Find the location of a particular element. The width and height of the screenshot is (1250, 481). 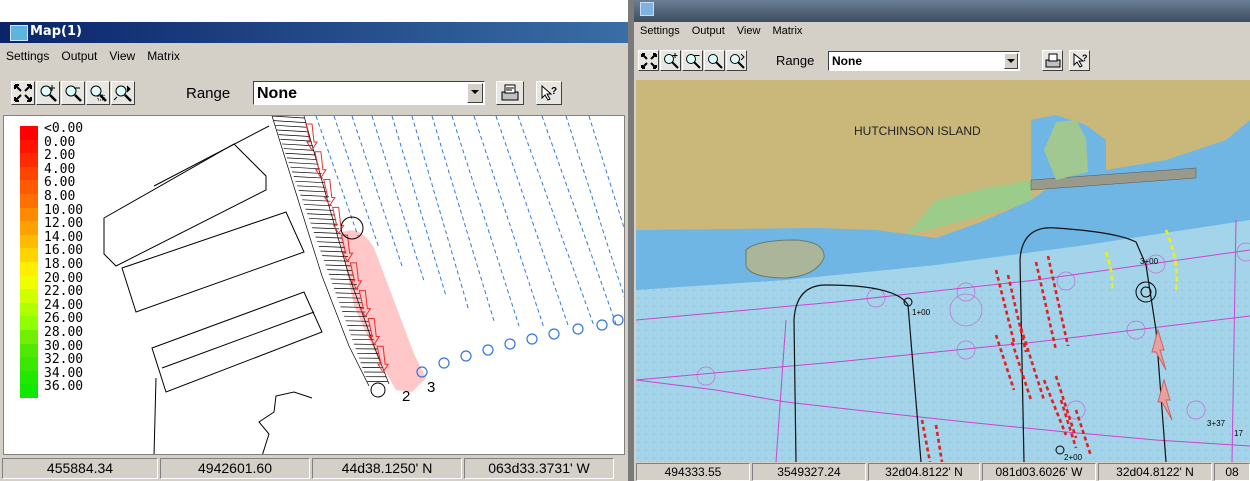

status-northing: 3549327.24 is located at coordinates (809, 472).